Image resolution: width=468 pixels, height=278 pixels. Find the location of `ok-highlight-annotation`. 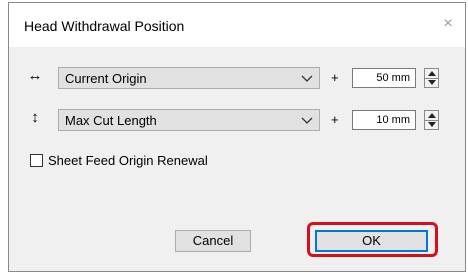

ok-highlight-annotation is located at coordinates (372, 239).